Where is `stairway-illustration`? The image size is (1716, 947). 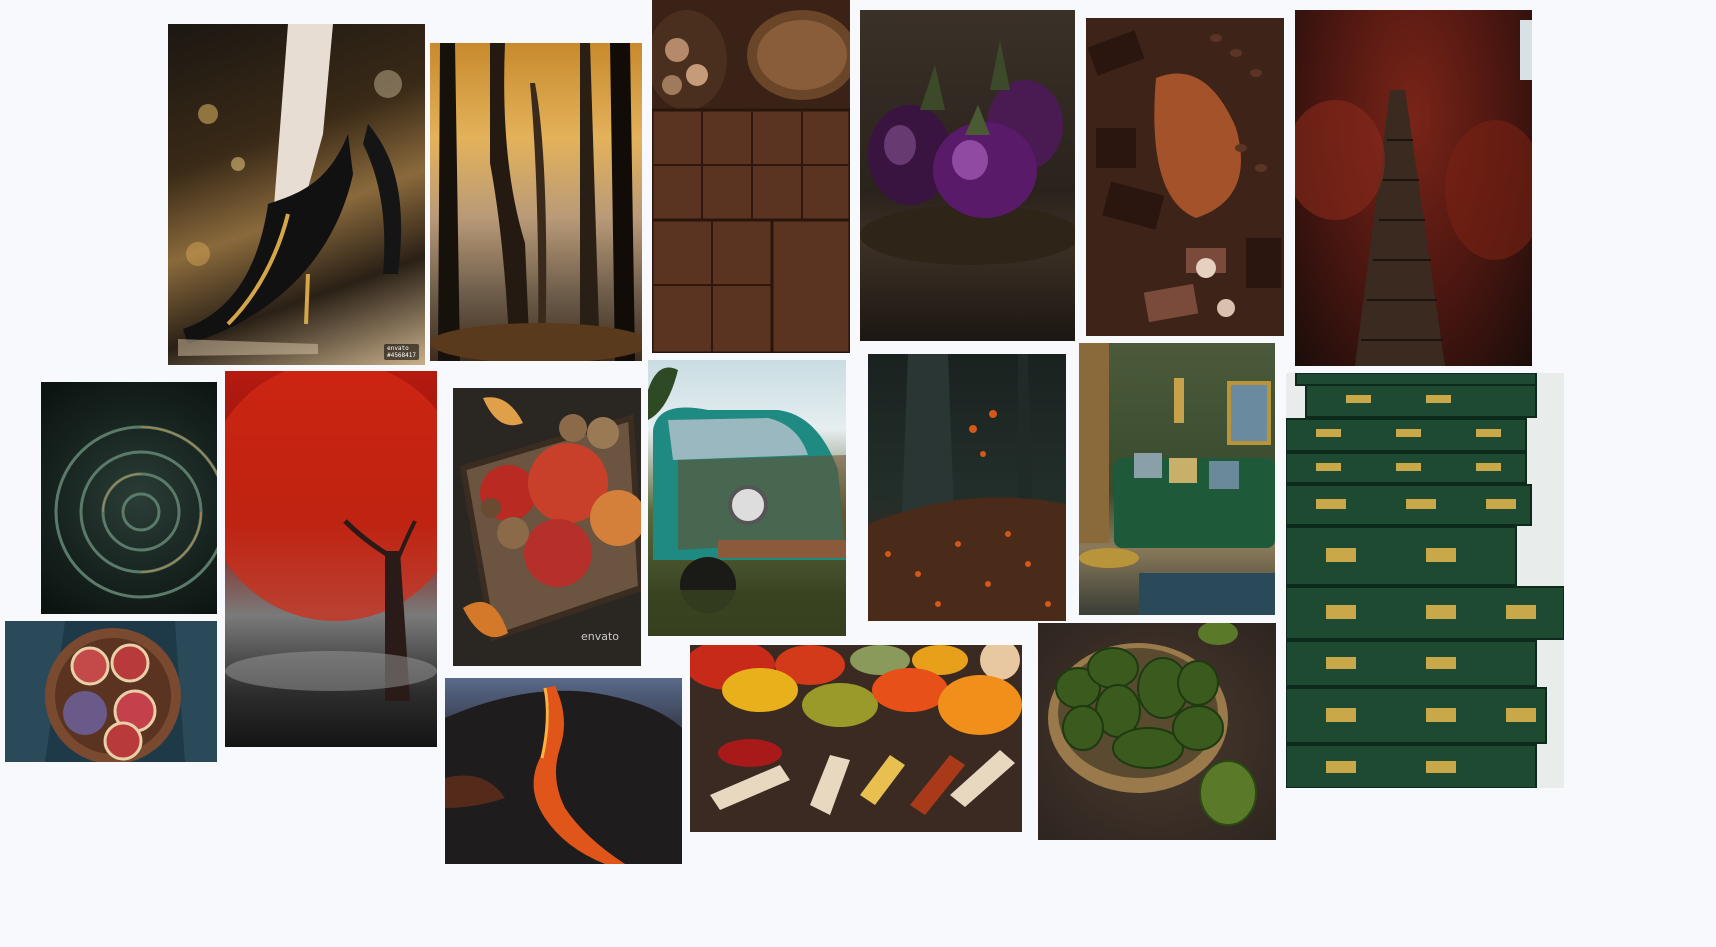
stairway-illustration is located at coordinates (1413, 193).